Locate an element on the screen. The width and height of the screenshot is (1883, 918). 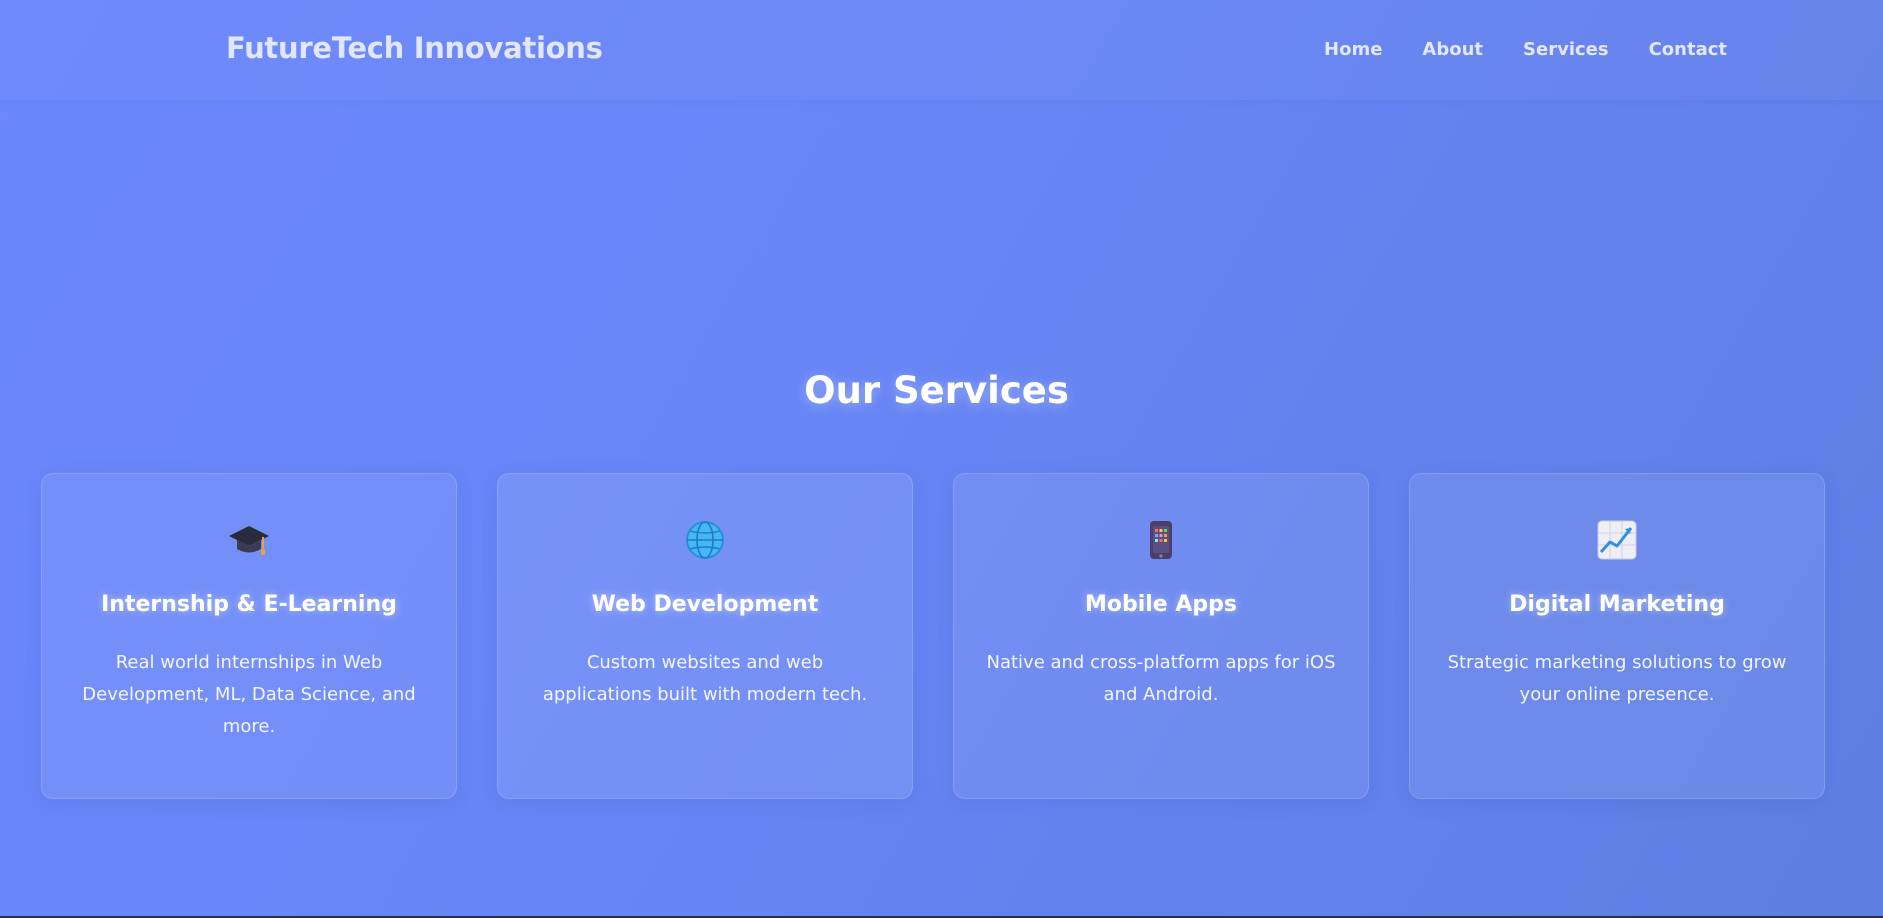
mobile-phone-icon is located at coordinates (1161, 540).